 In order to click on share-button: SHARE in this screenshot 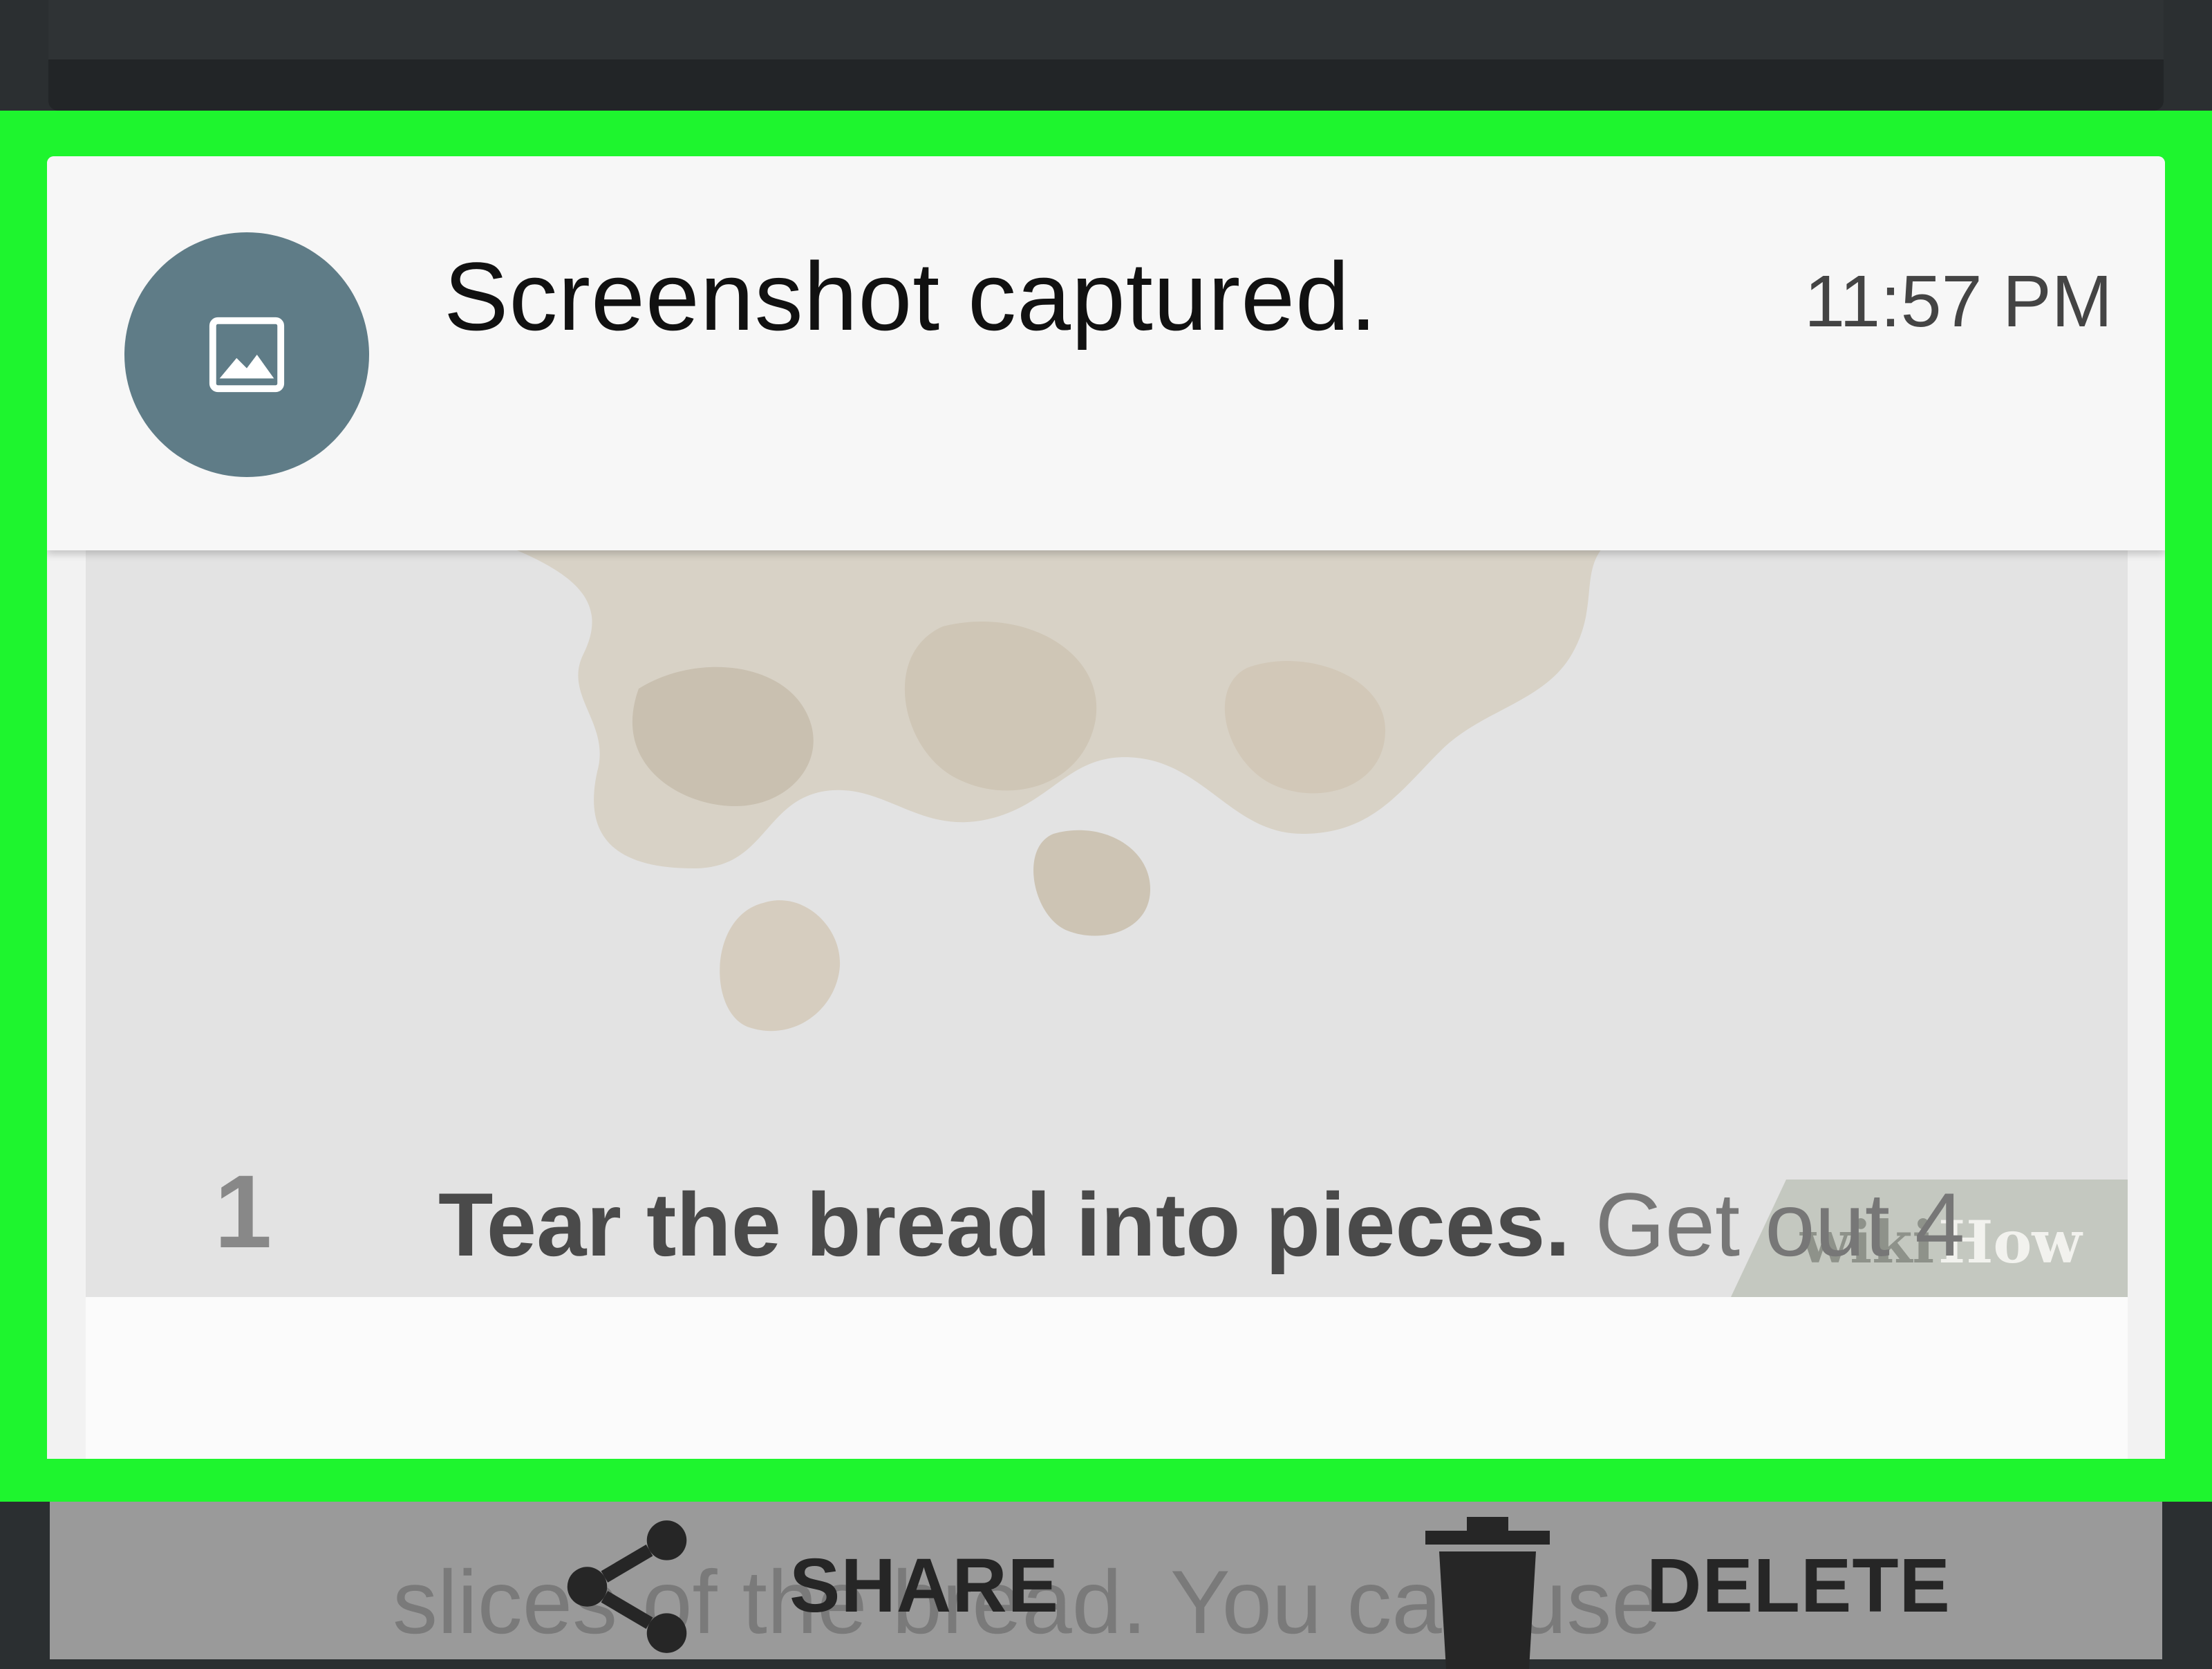, I will do `click(924, 1586)`.